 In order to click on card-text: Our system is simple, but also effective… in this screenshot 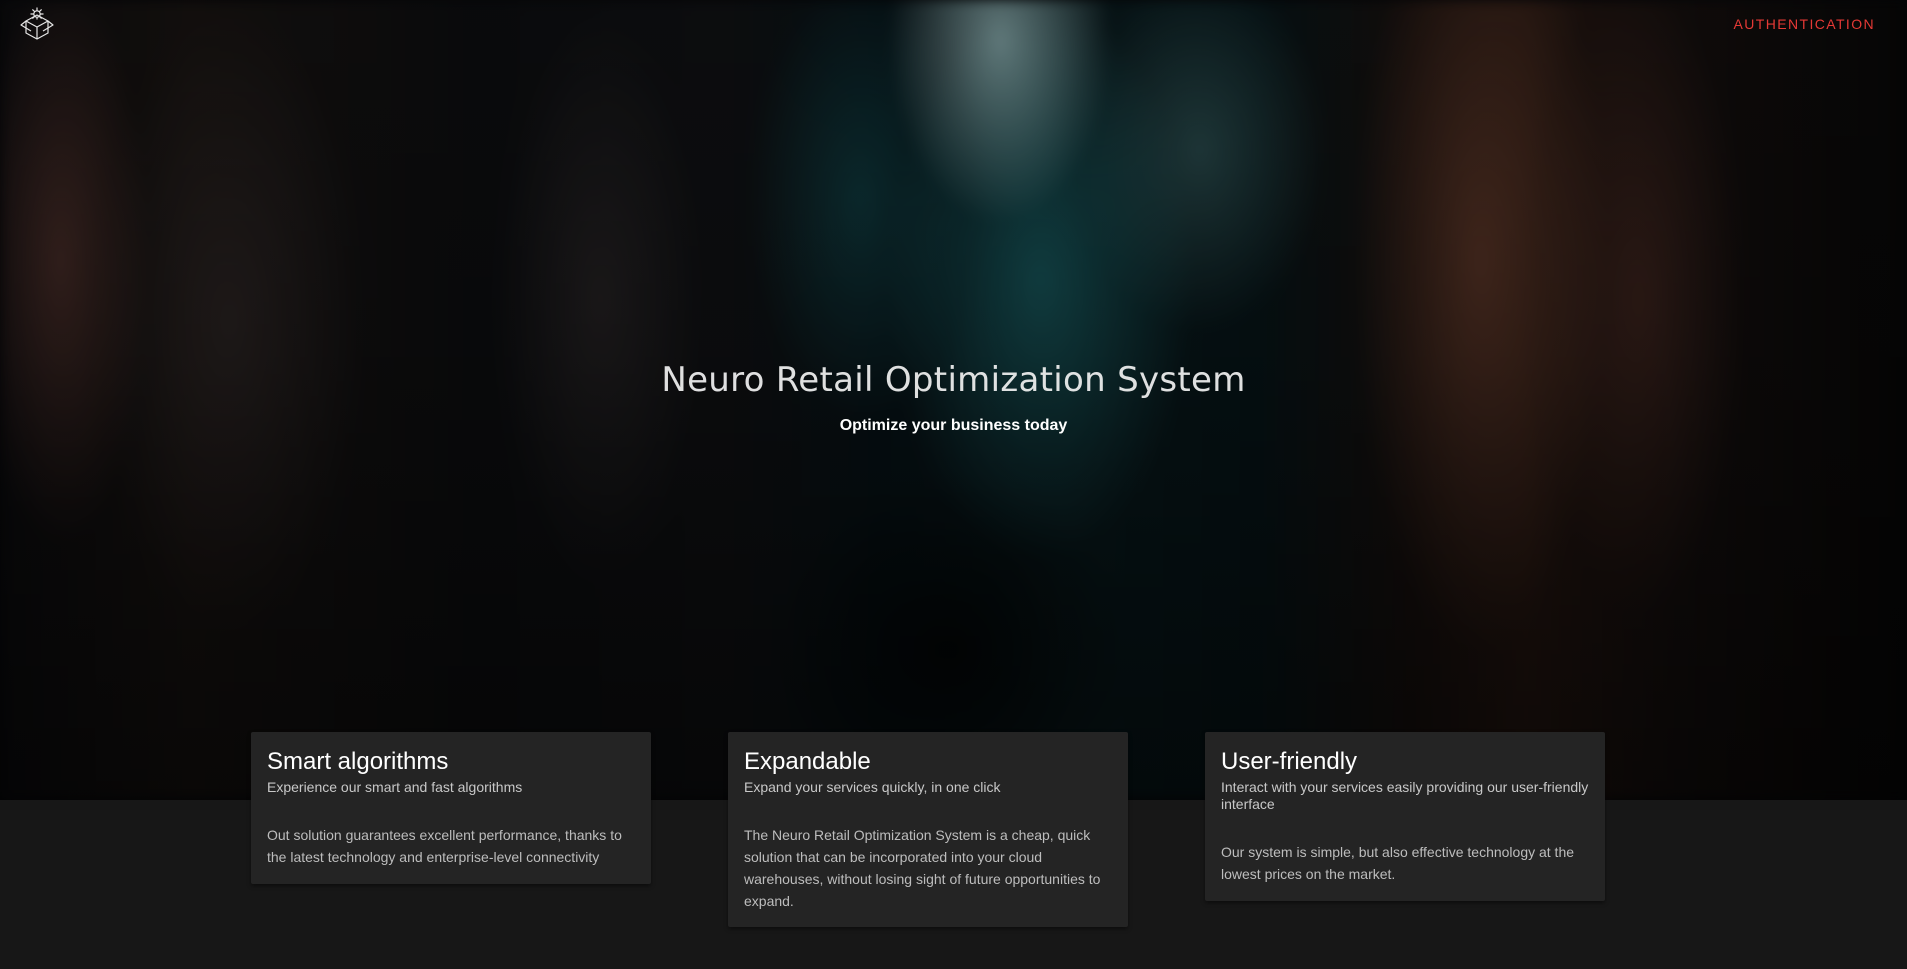, I will do `click(1398, 863)`.